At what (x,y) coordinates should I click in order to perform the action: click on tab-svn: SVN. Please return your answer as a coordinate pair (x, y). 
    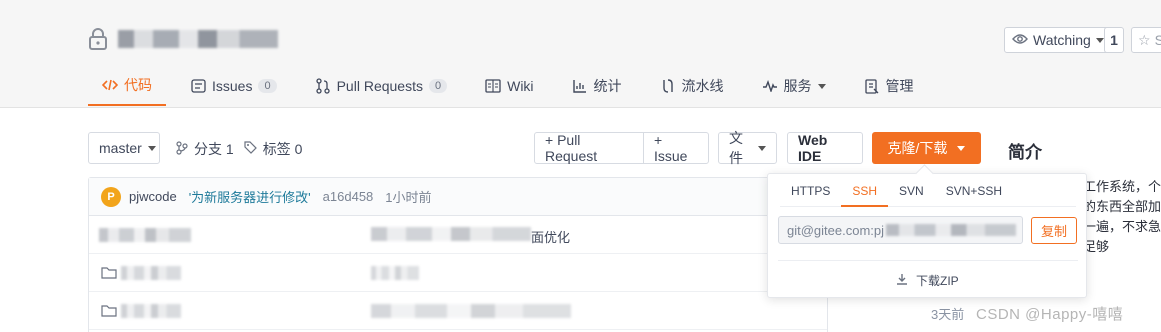
    Looking at the image, I should click on (911, 194).